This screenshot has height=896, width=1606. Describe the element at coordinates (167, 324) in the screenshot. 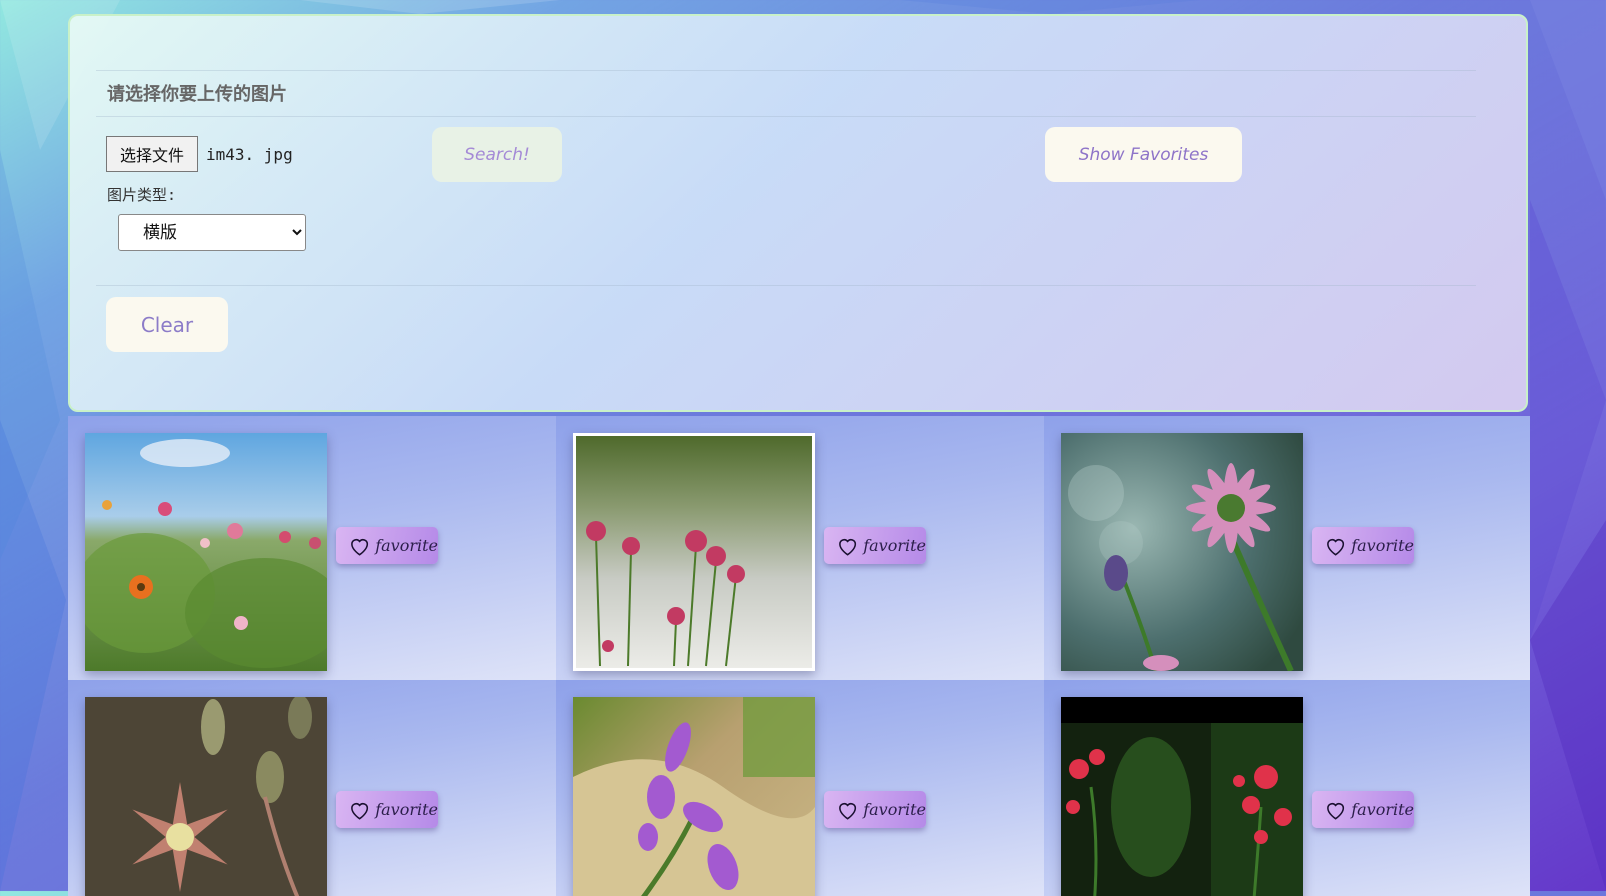

I see `clear-button: Clear` at that location.